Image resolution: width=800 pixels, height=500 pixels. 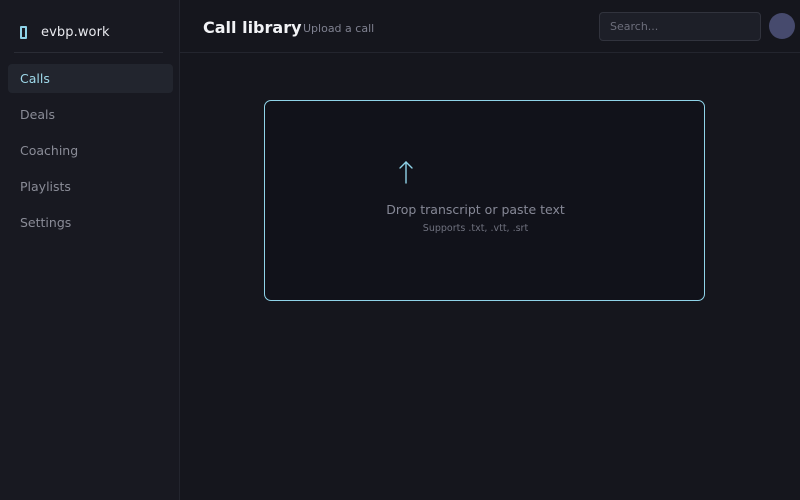 I want to click on sidebar-item-coaching: Coaching, so click(x=90, y=150).